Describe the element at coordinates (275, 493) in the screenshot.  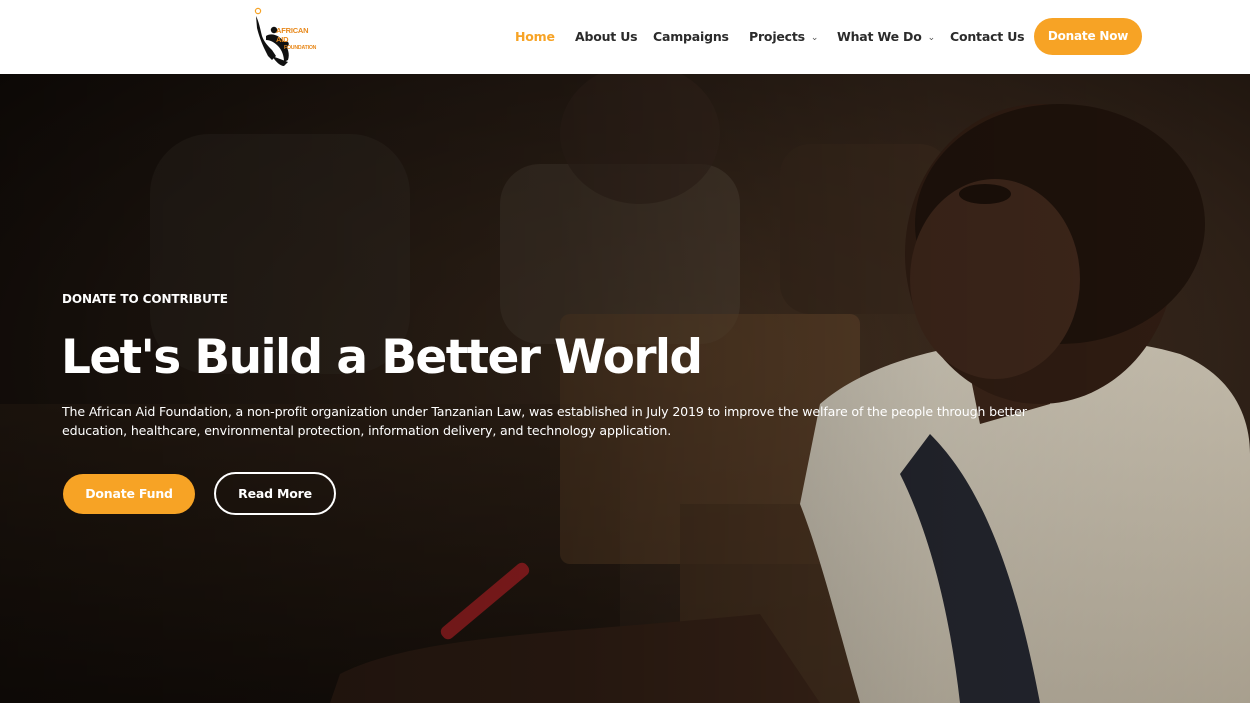
I see `read-more-button: Read More` at that location.